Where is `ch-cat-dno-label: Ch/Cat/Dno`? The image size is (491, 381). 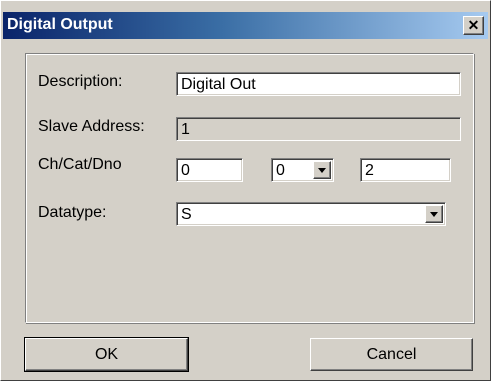 ch-cat-dno-label: Ch/Cat/Dno is located at coordinates (80, 164).